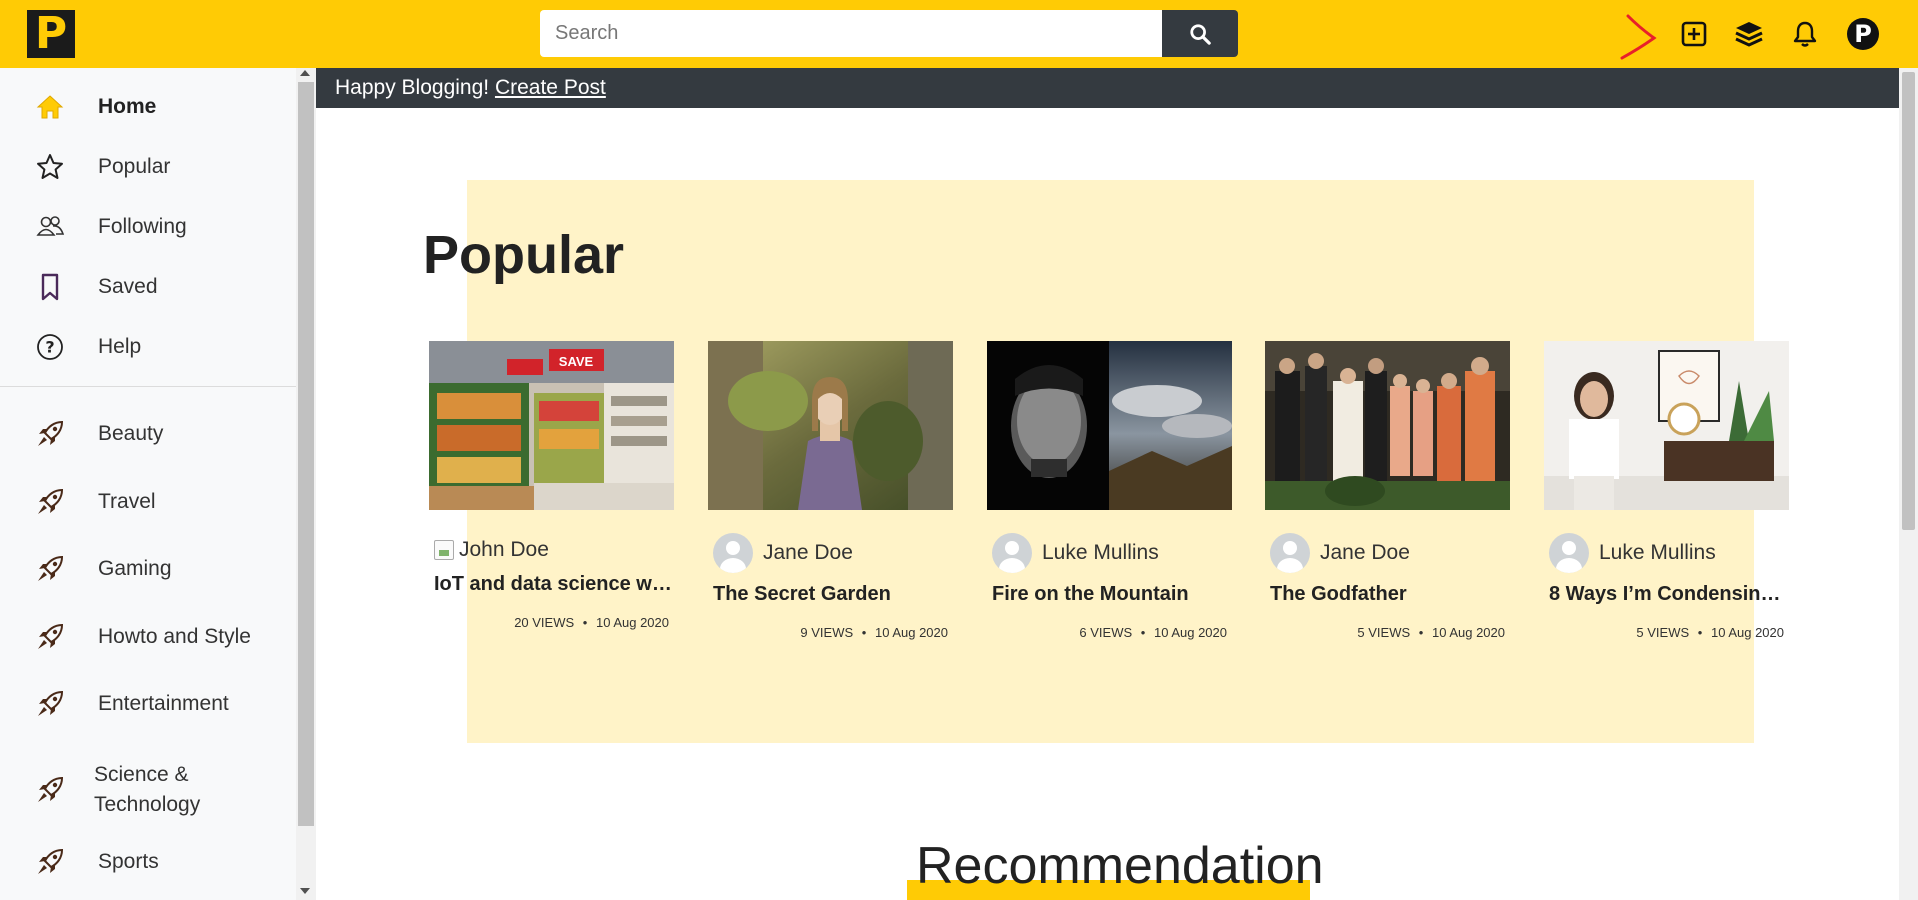 The height and width of the screenshot is (900, 1918). I want to click on sidebar-item-sports: Sports, so click(148, 862).